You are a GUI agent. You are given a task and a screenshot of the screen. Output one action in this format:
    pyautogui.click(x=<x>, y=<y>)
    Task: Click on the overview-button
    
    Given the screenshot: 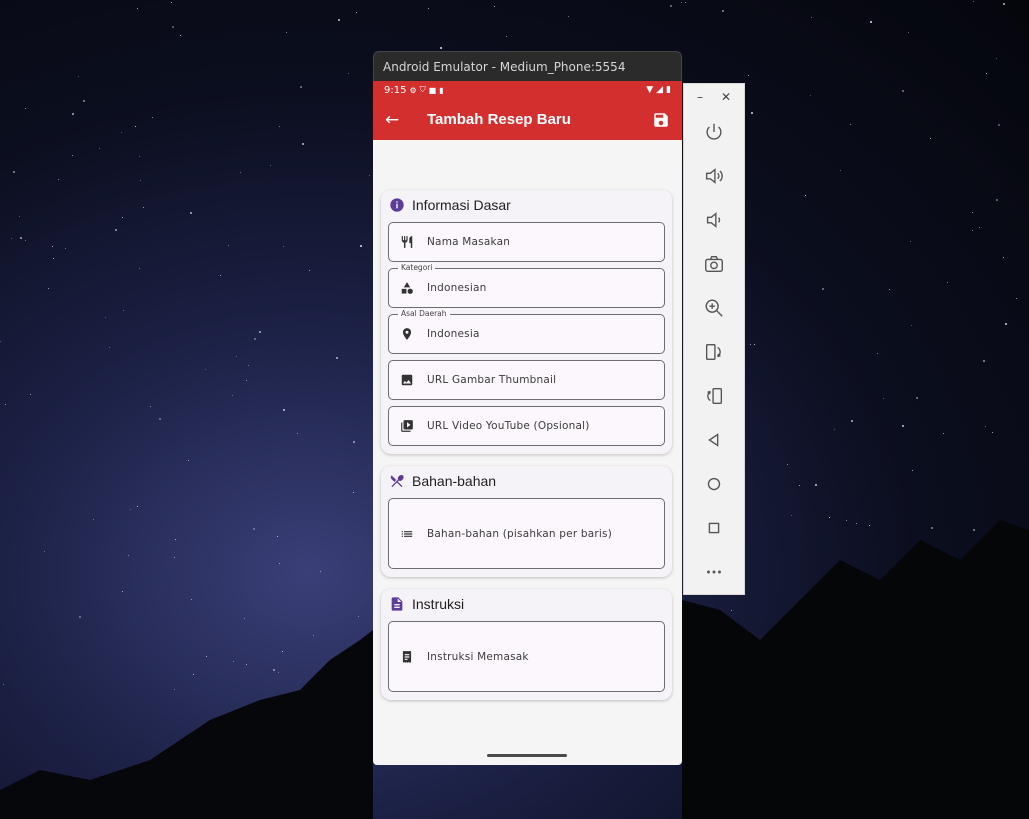 What is the action you would take?
    pyautogui.click(x=714, y=528)
    